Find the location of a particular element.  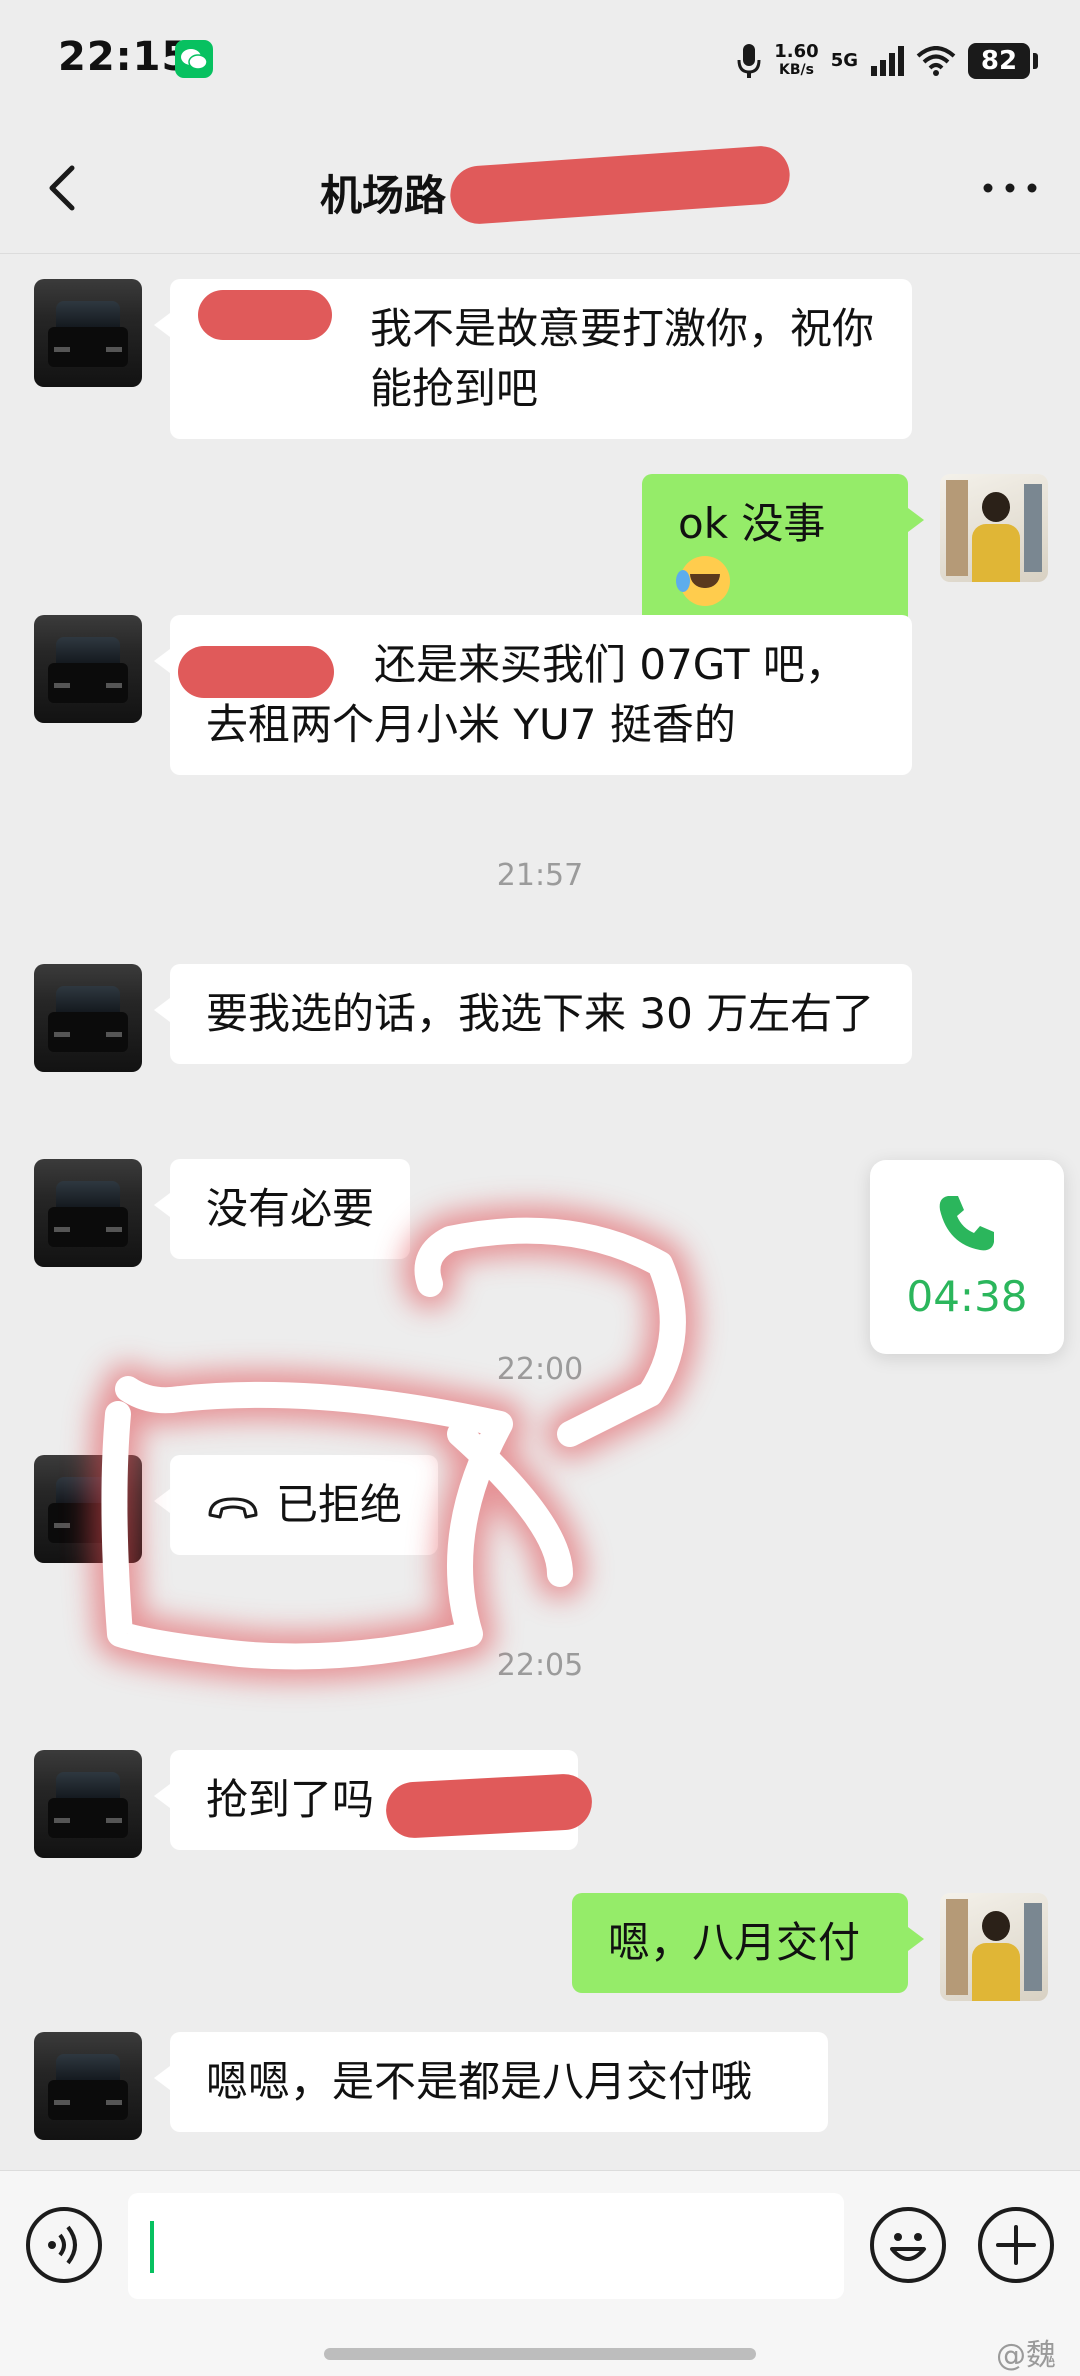

timestamp: 21:57 is located at coordinates (540, 875).